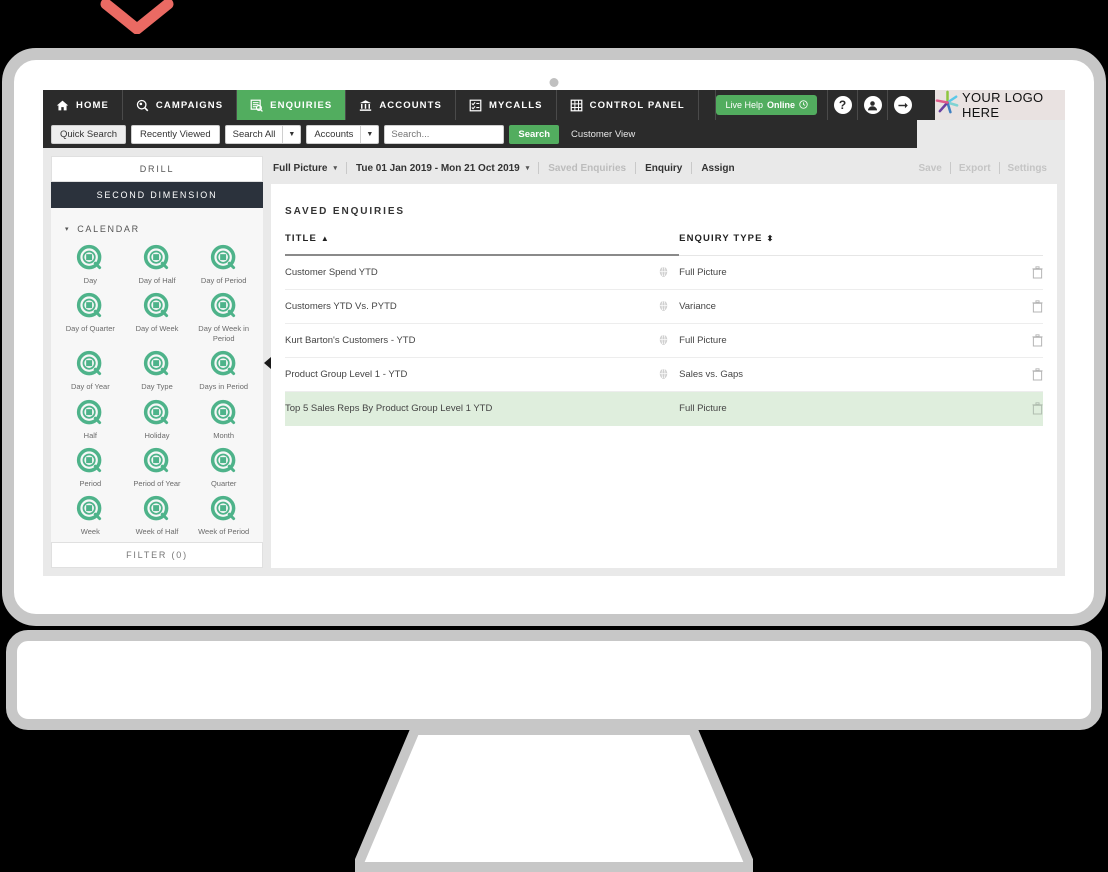 The width and height of the screenshot is (1108, 872). What do you see at coordinates (717, 168) in the screenshot?
I see `assign-tab: Assign` at bounding box center [717, 168].